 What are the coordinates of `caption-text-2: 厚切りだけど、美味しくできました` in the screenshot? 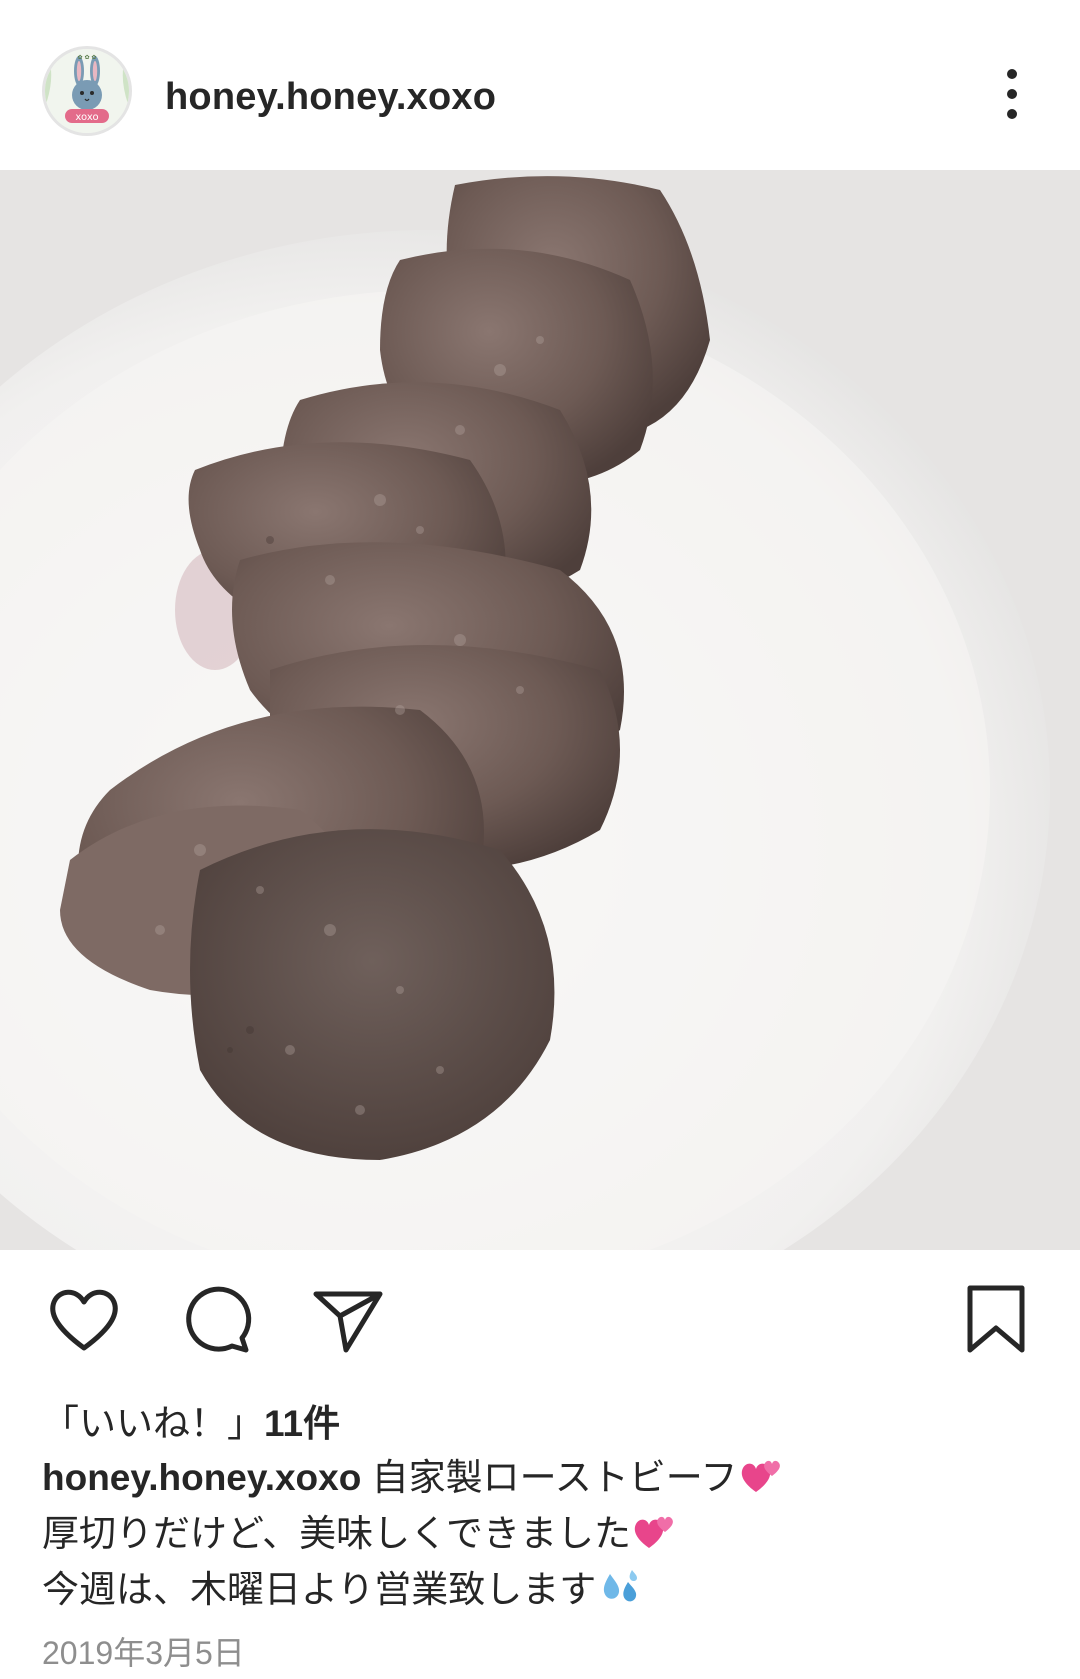 It's located at (337, 1533).